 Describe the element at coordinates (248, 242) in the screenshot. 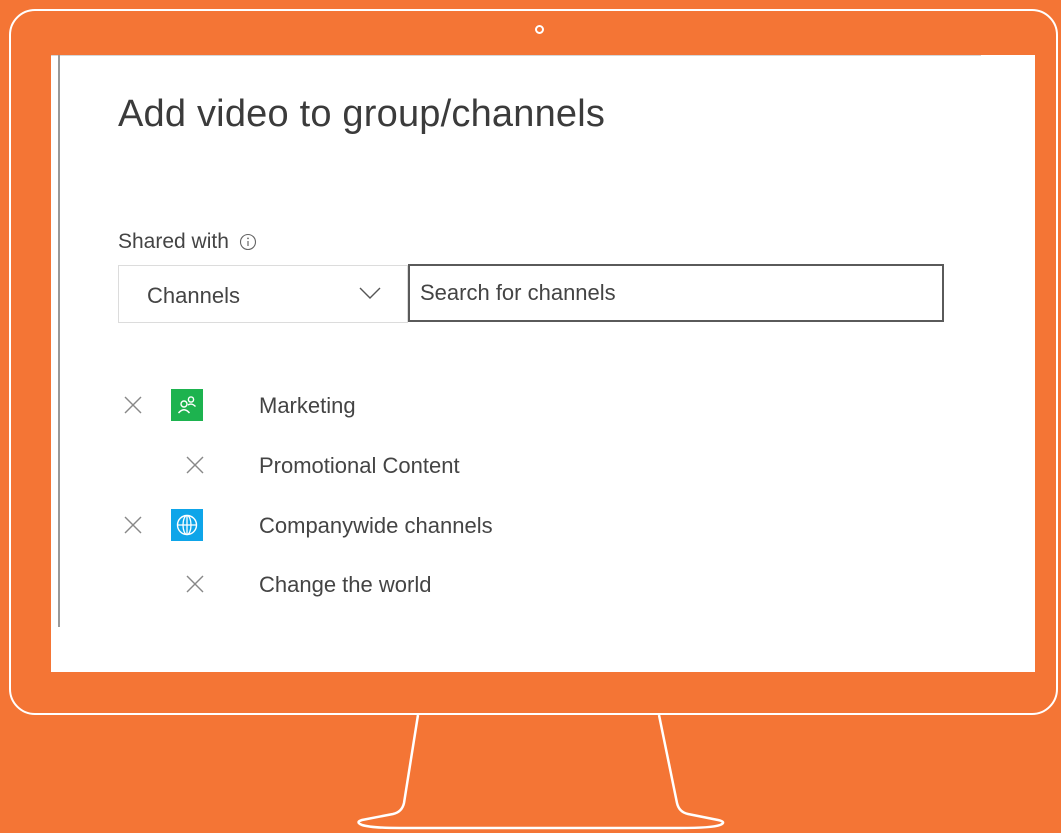

I see `info-icon` at that location.